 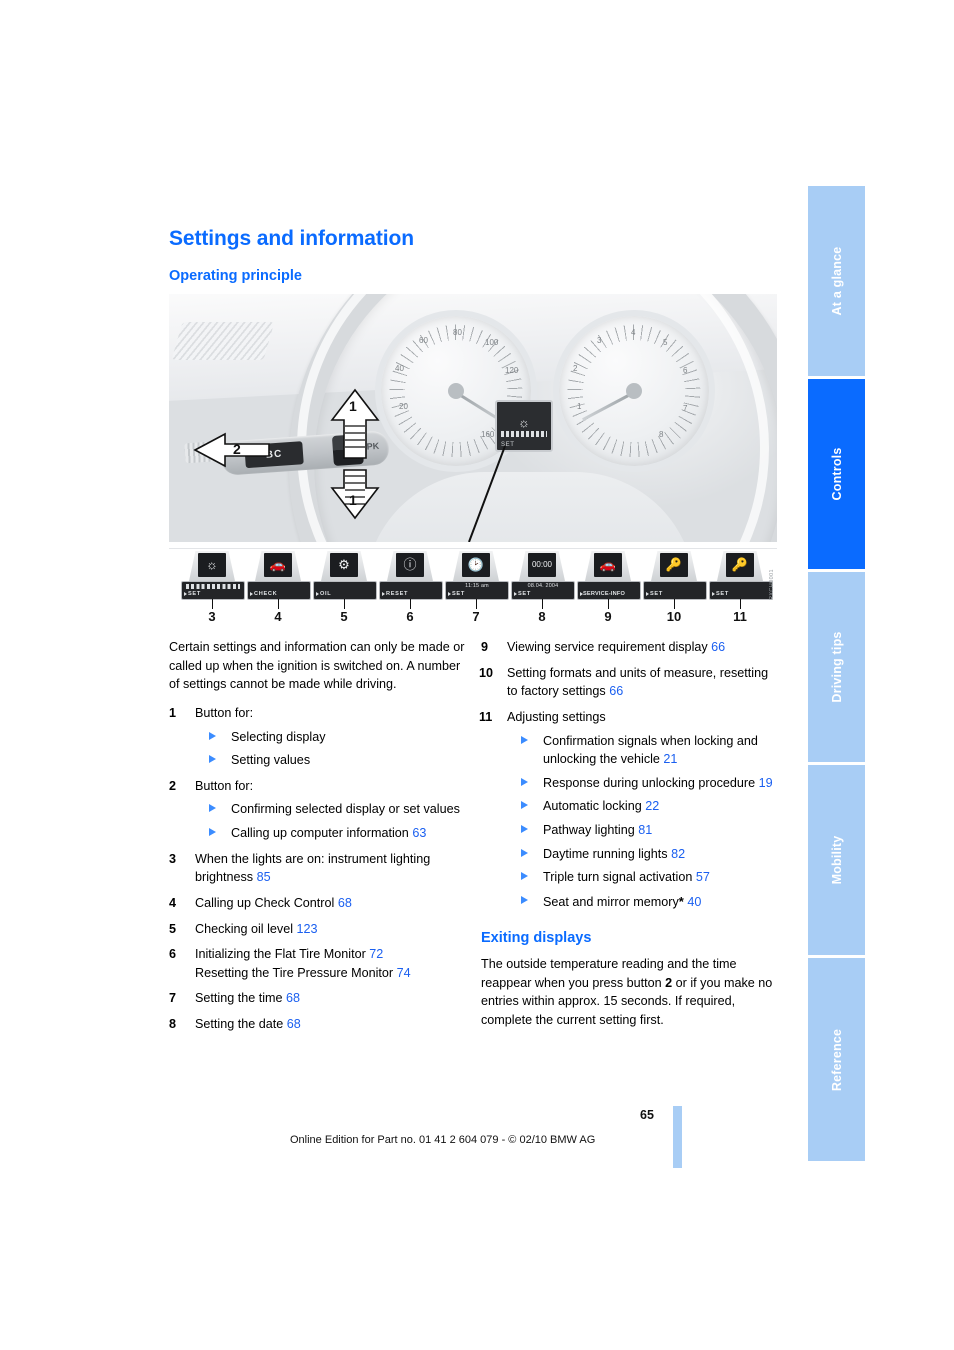 I want to click on page-reference: 57, so click(x=703, y=877).